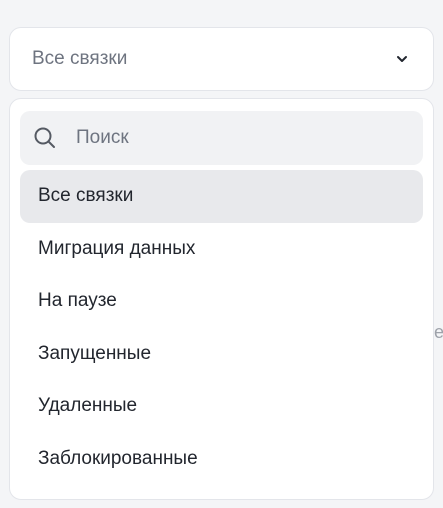 The image size is (443, 508). What do you see at coordinates (221, 196) in the screenshot?
I see `option-all-bundles: Все связки` at bounding box center [221, 196].